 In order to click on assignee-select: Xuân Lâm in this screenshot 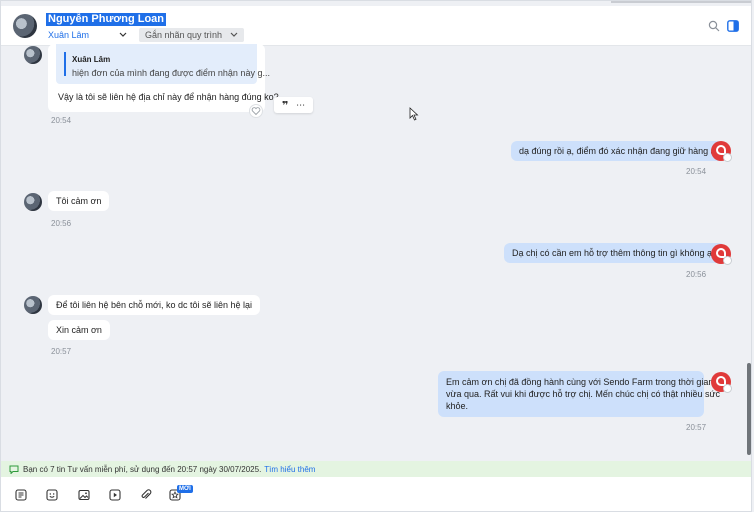, I will do `click(87, 35)`.